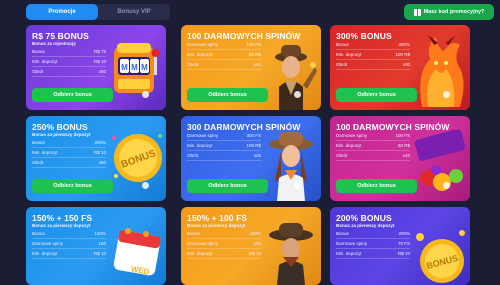  What do you see at coordinates (137, 252) in the screenshot?
I see `wed-calendar-icon: WED` at bounding box center [137, 252].